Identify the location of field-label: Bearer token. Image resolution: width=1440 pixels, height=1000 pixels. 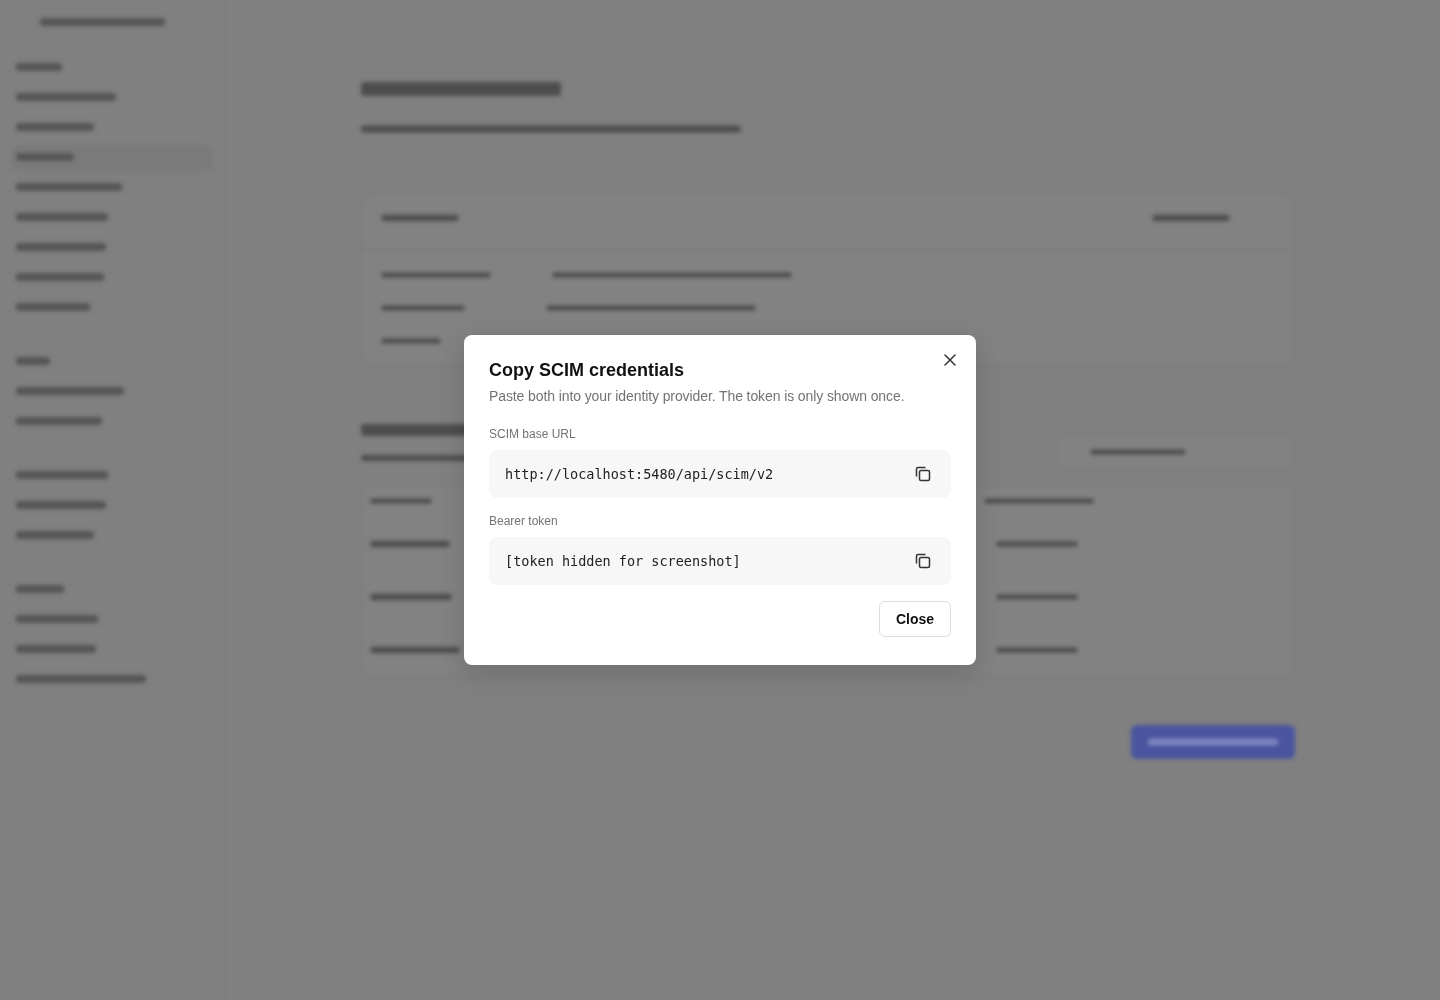
(523, 521).